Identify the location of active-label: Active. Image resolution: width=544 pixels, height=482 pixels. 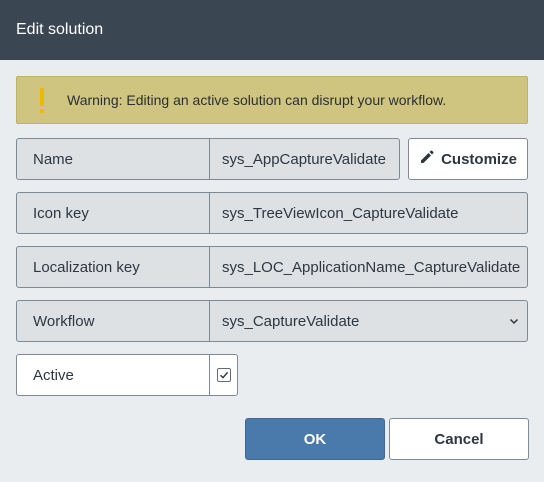
(113, 375).